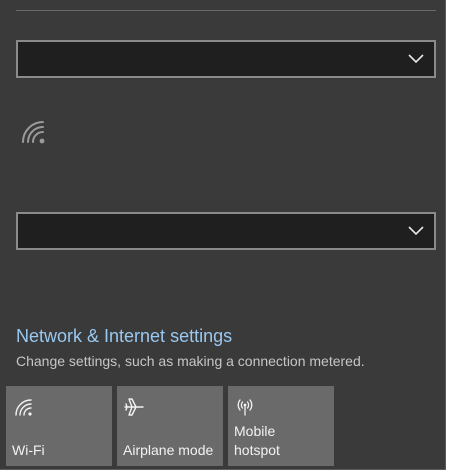  Describe the element at coordinates (281, 426) in the screenshot. I see `mobile-hotspot-tile: Mobile hotspot` at that location.